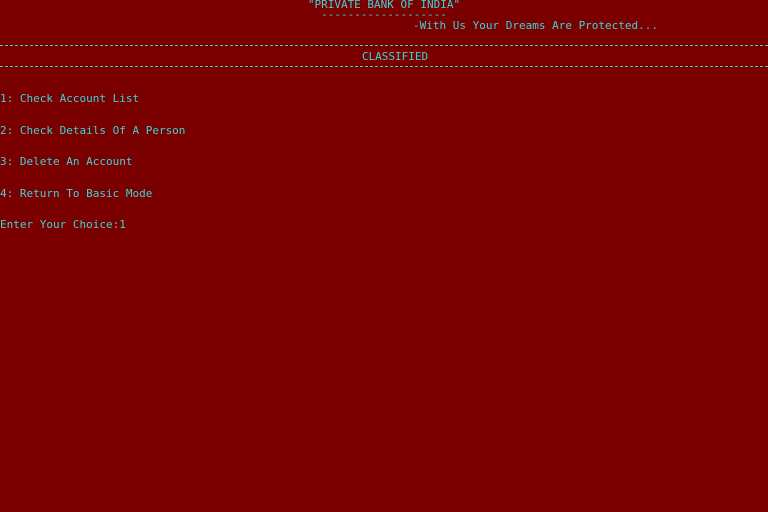 Image resolution: width=768 pixels, height=512 pixels. What do you see at coordinates (93, 130) in the screenshot?
I see `menu-item-check-details: 2: Check Details Of A Person` at bounding box center [93, 130].